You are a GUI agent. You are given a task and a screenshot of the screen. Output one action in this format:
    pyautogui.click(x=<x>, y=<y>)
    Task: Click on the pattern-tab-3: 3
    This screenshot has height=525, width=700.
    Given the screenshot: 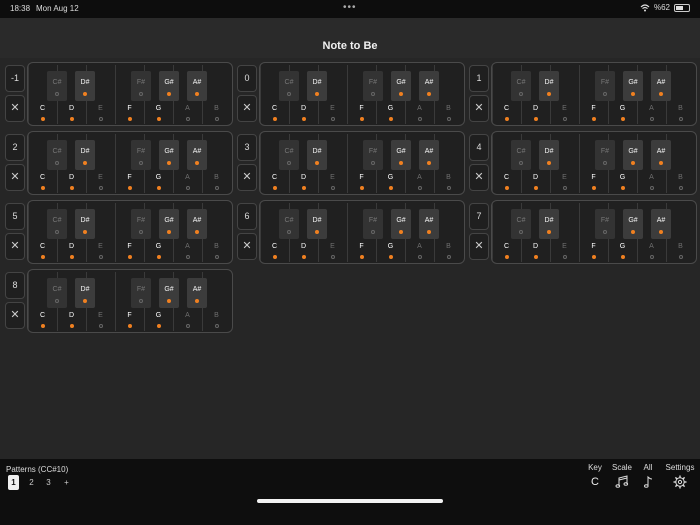 What is the action you would take?
    pyautogui.click(x=48, y=482)
    